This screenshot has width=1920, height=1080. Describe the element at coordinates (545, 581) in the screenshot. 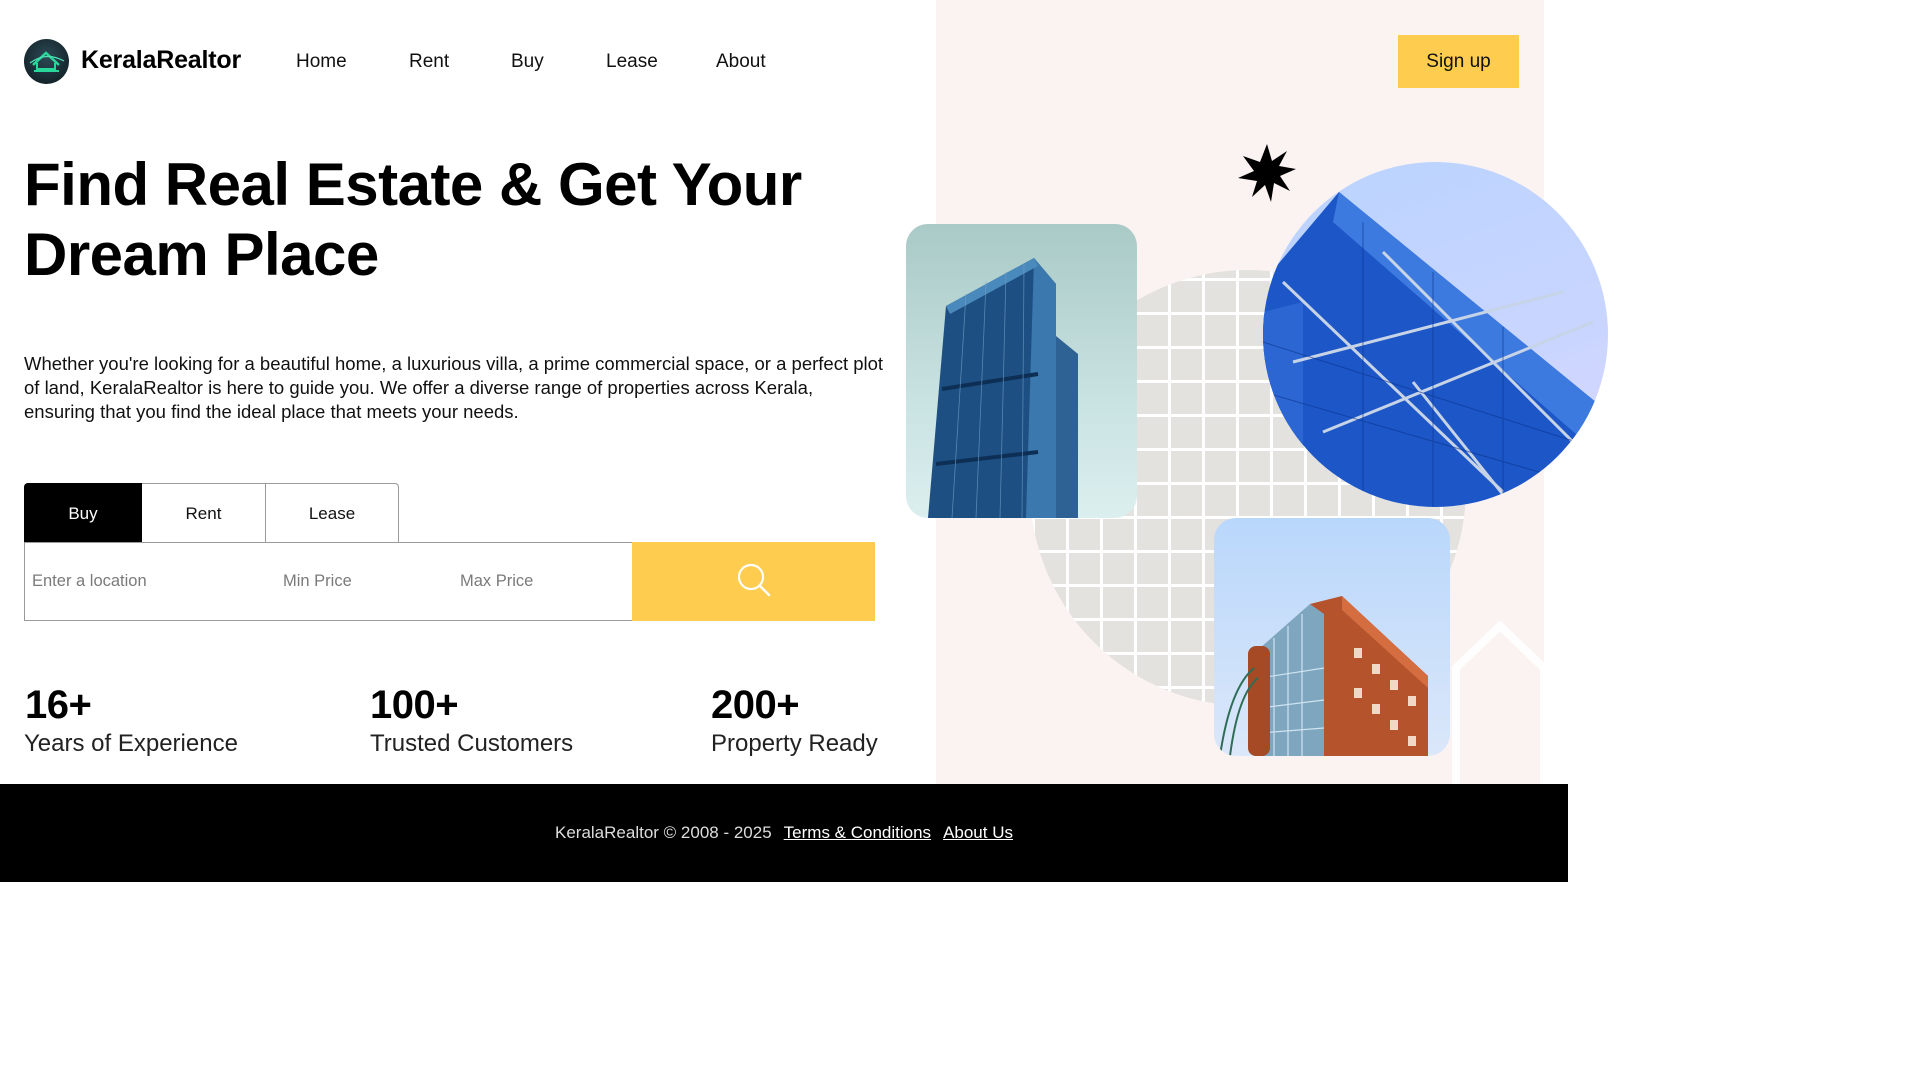

I see `max-price-input` at that location.